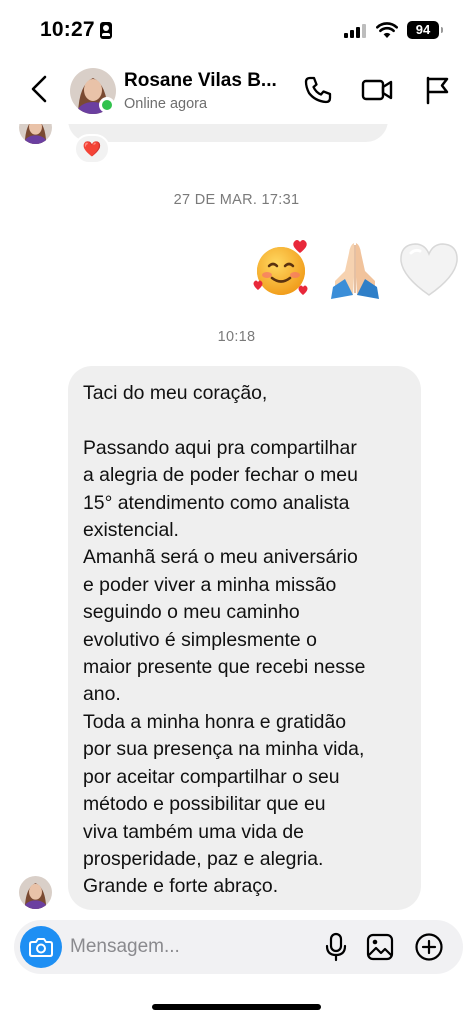  Describe the element at coordinates (200, 639) in the screenshot. I see `message-line: evolutivo é simplesmente o` at that location.